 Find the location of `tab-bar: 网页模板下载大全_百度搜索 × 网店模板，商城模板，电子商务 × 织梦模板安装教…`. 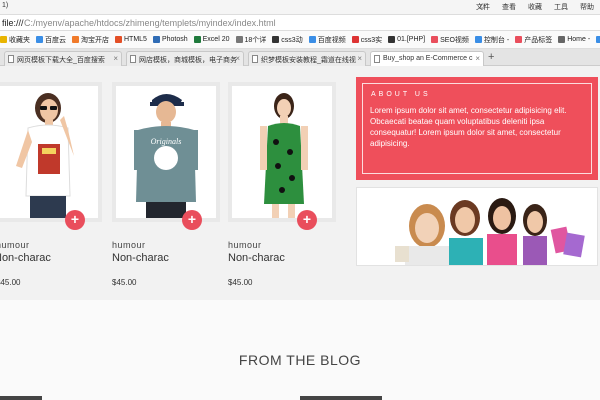

tab-bar: 网页模板下载大全_百度搜索 × 网店模板，商城模板，电子商务 × 织梦模板安装教… is located at coordinates (300, 57).